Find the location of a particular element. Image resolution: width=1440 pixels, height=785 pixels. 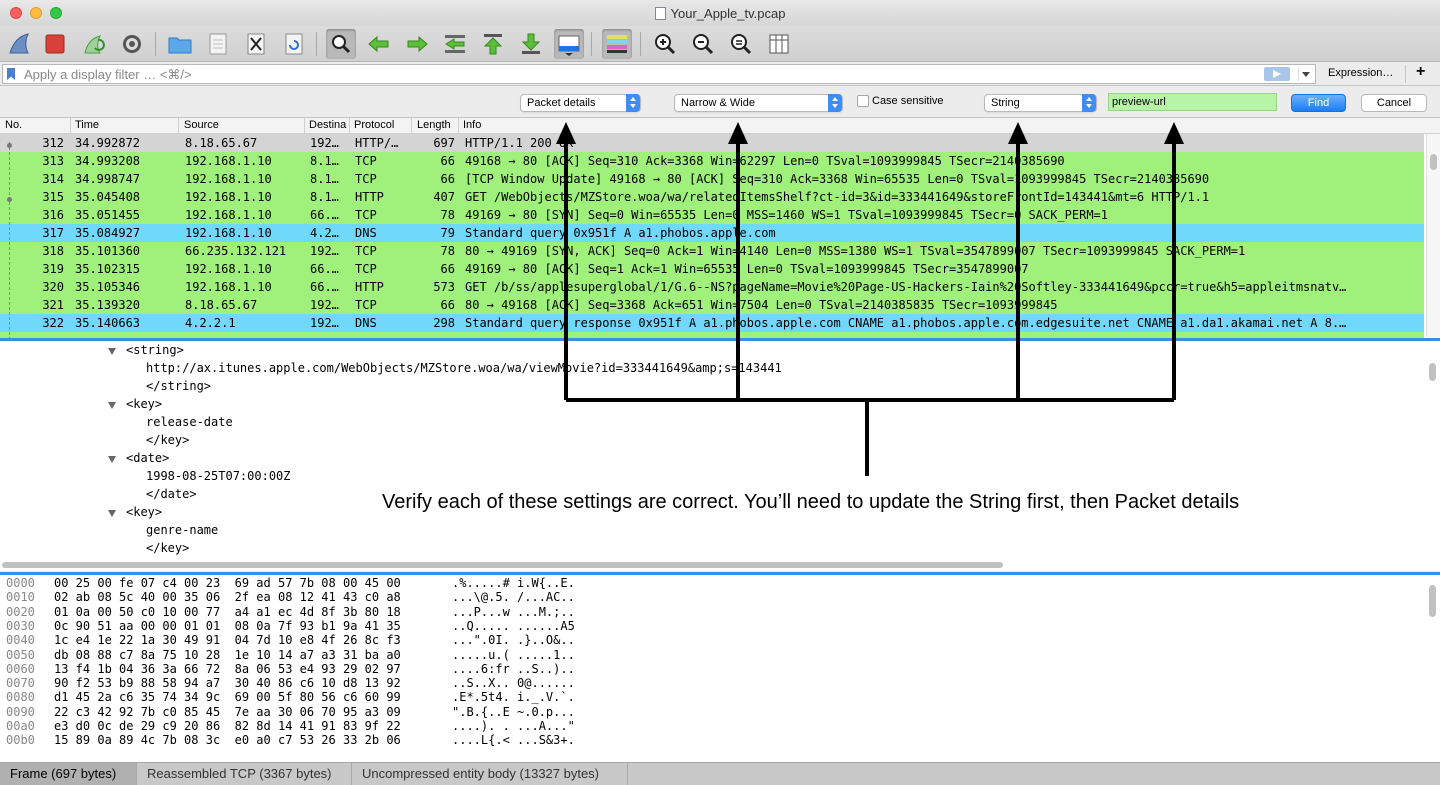

details-scroll-thumb is located at coordinates (1432, 372).